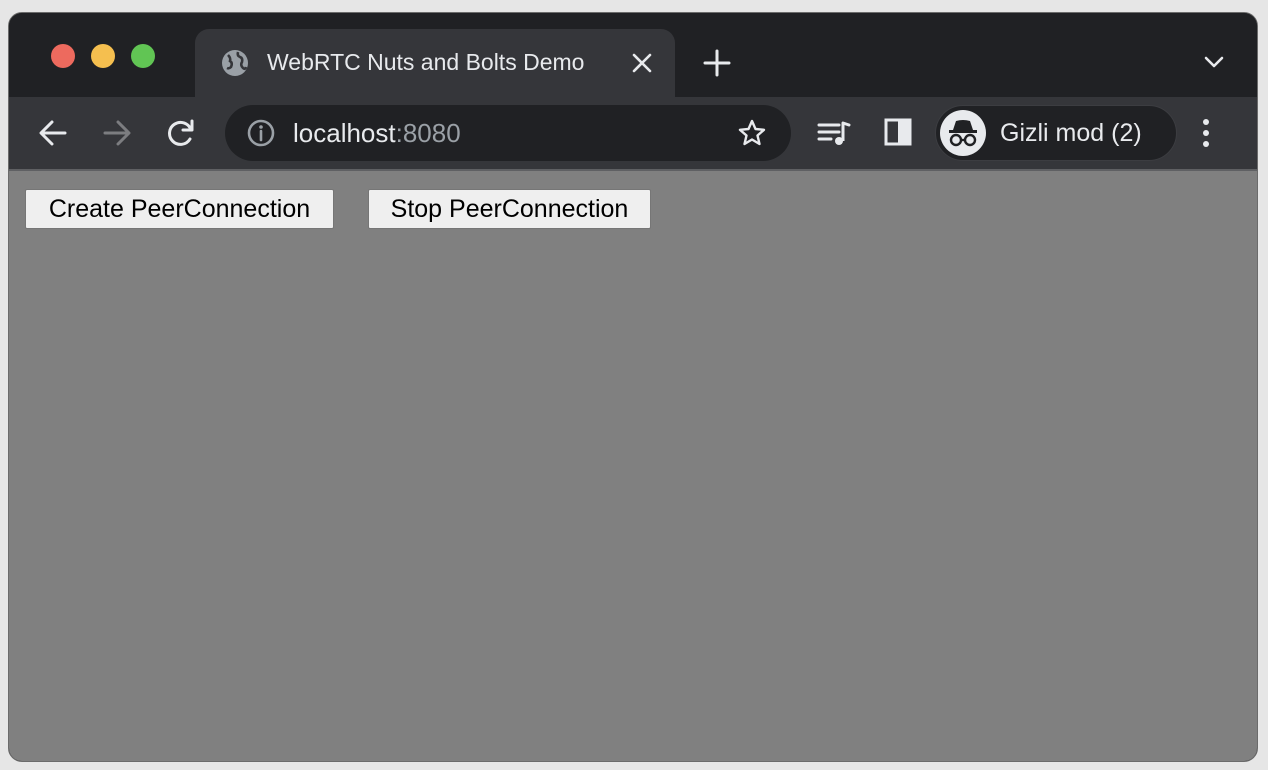  I want to click on url-text: localhost:8080, so click(377, 133).